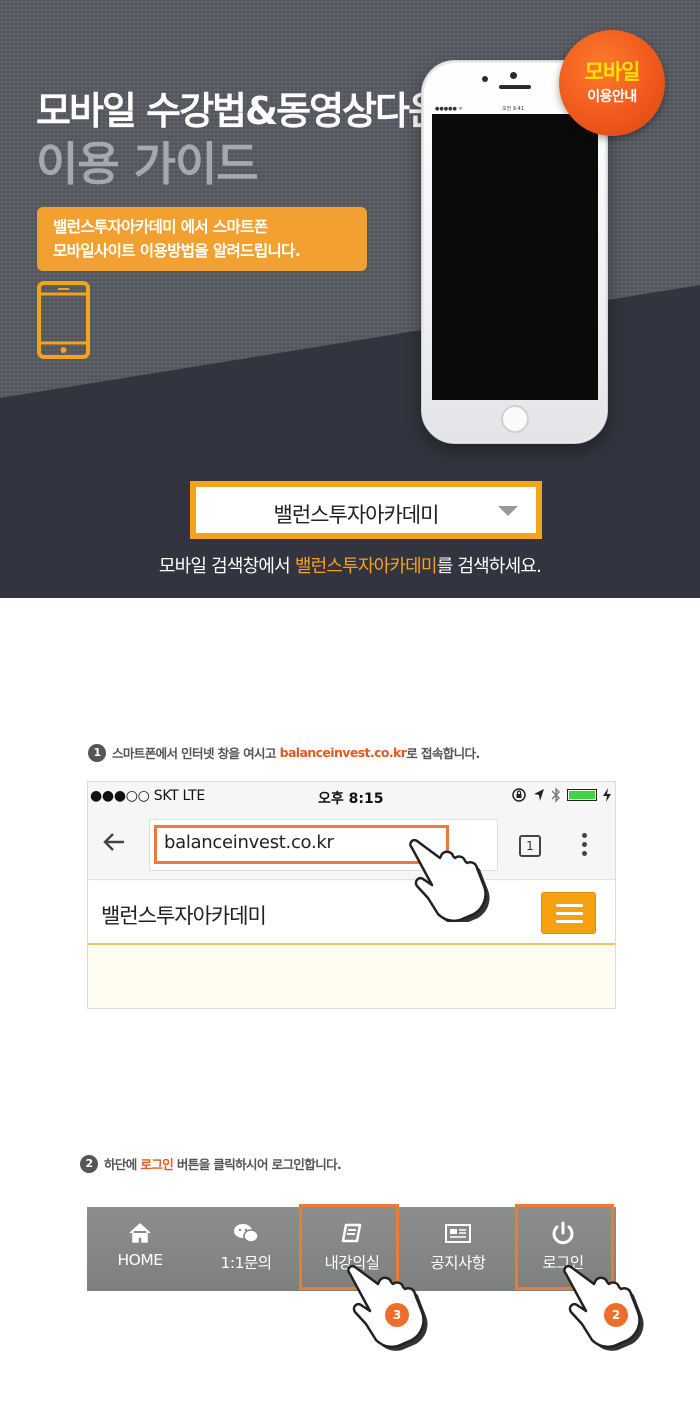  What do you see at coordinates (140, 1249) in the screenshot?
I see `nav-item-home: HOME` at bounding box center [140, 1249].